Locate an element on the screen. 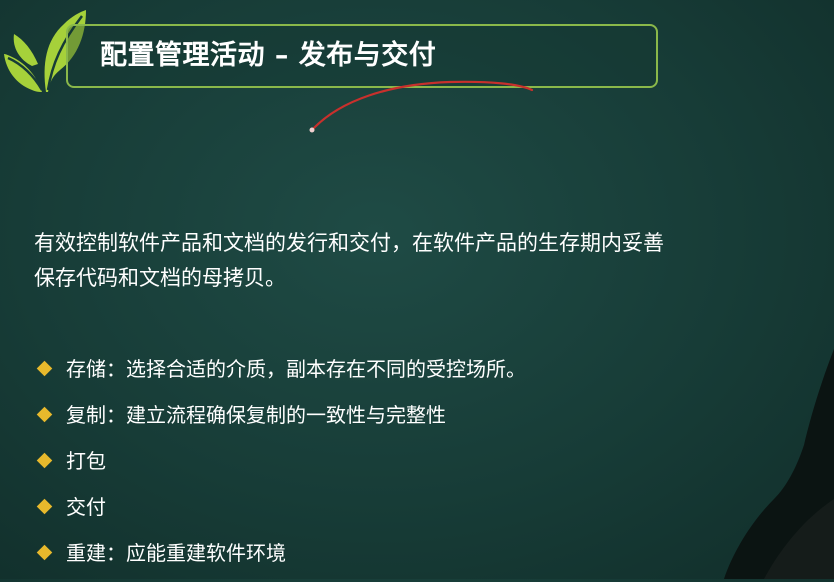 The height and width of the screenshot is (582, 834). bullet-item: 复制：建立流程确保复制的一致性与完整性 is located at coordinates (396, 421).